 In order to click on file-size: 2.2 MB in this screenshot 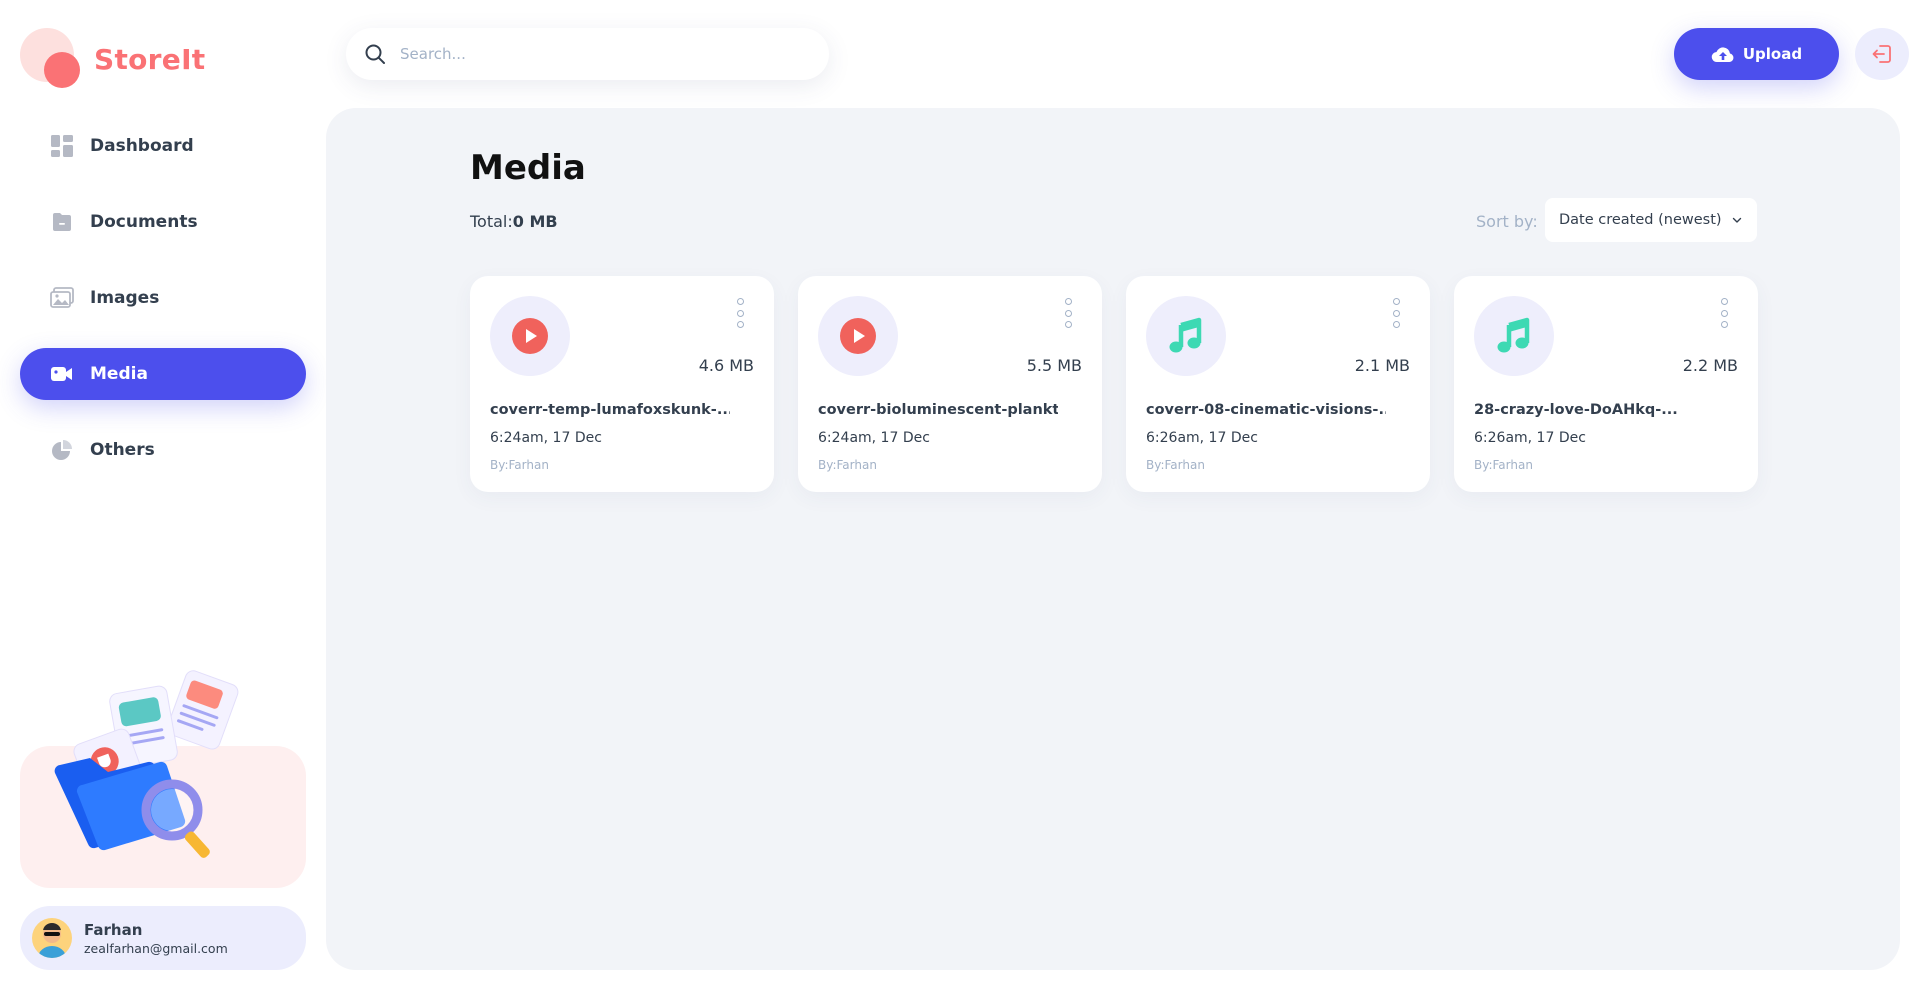, I will do `click(1710, 365)`.